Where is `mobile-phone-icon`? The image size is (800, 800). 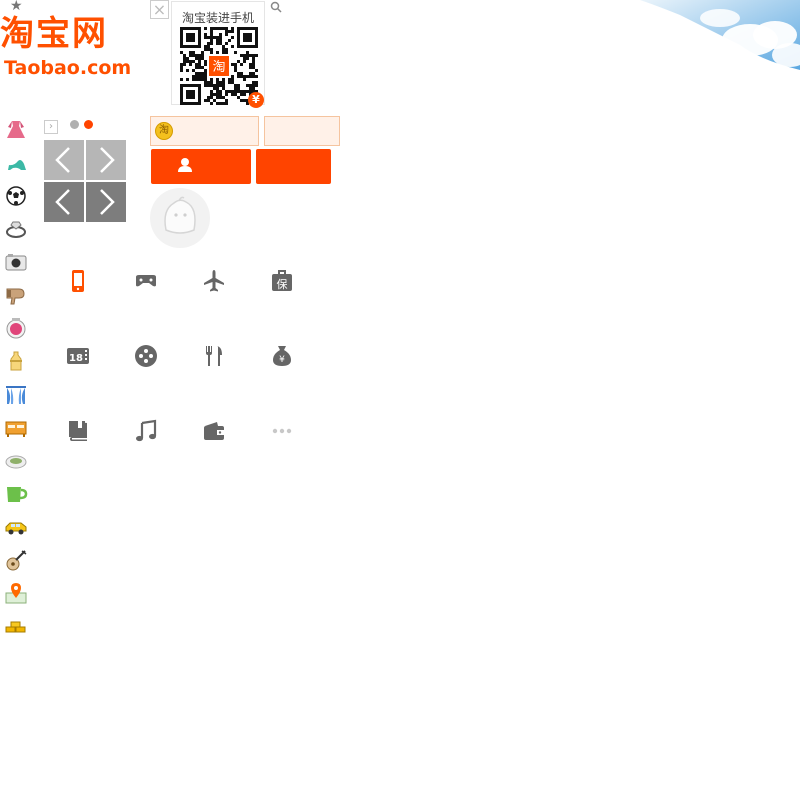 mobile-phone-icon is located at coordinates (78, 281).